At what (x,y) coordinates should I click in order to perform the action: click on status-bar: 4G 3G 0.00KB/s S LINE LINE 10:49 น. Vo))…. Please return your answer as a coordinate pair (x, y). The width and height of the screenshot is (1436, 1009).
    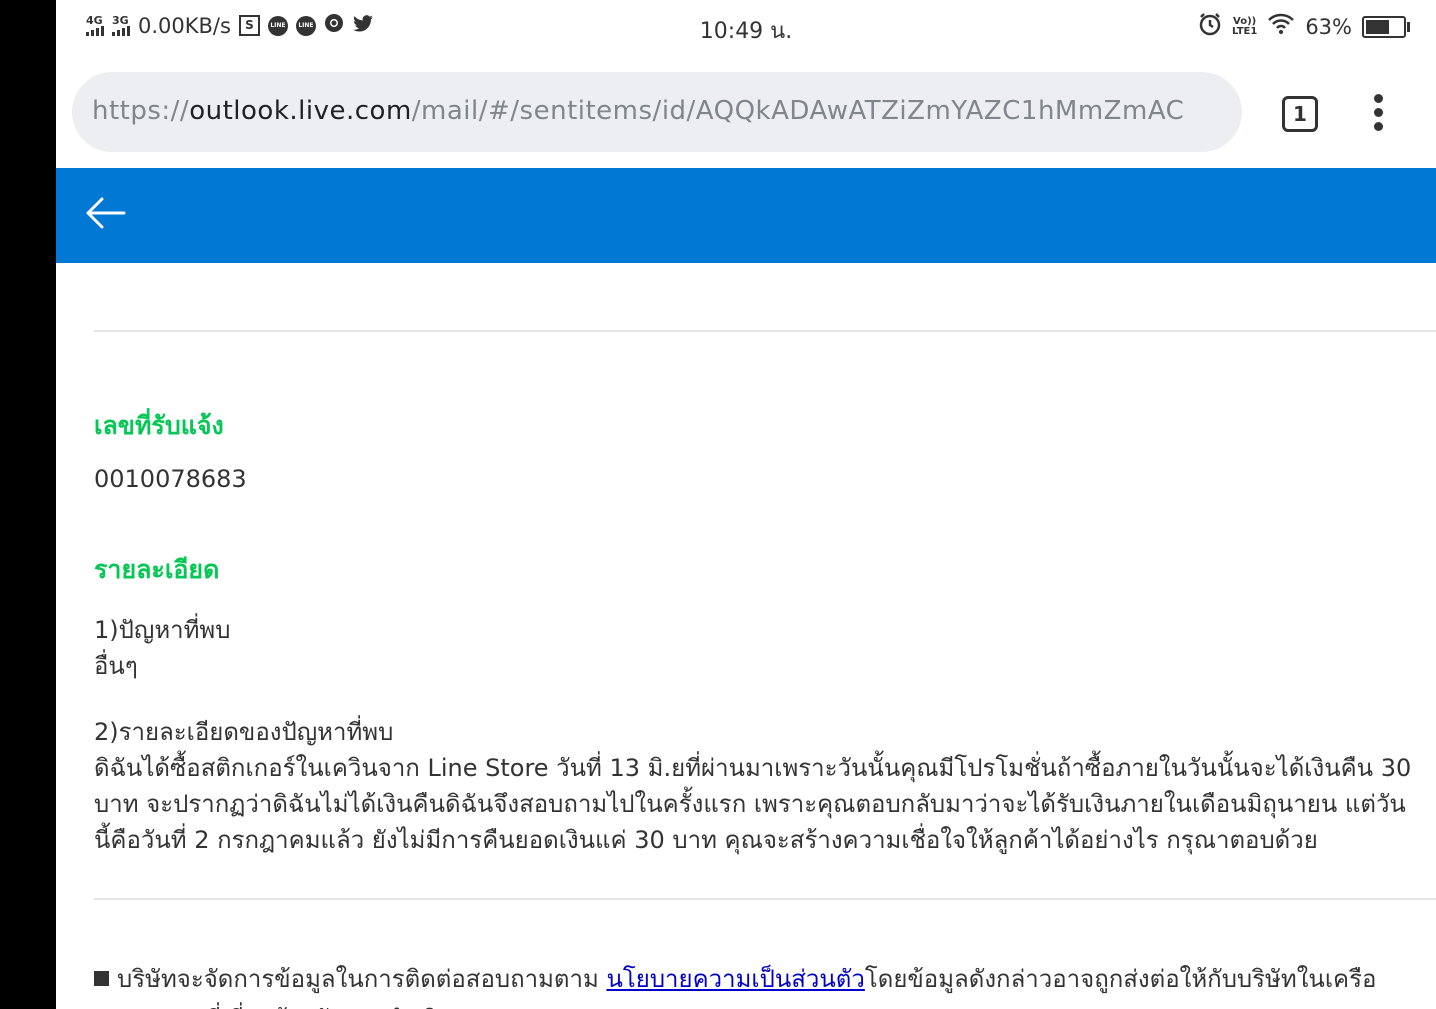
    Looking at the image, I should click on (746, 28).